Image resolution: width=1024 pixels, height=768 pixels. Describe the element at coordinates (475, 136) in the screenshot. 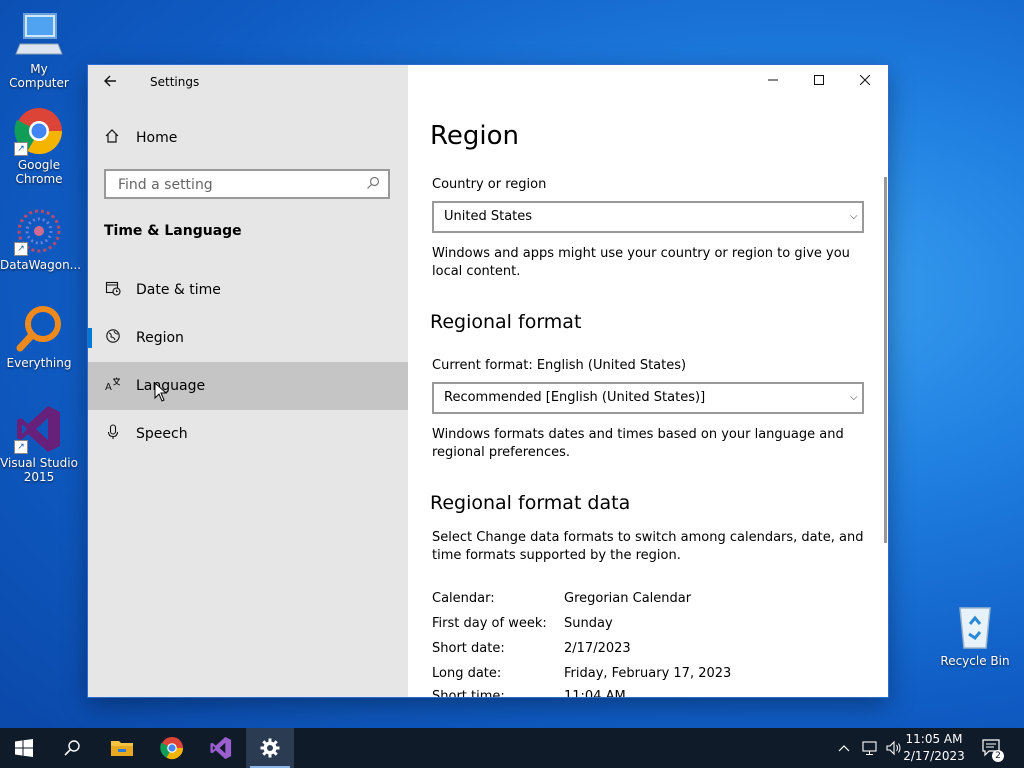

I see `page-title: Region` at that location.